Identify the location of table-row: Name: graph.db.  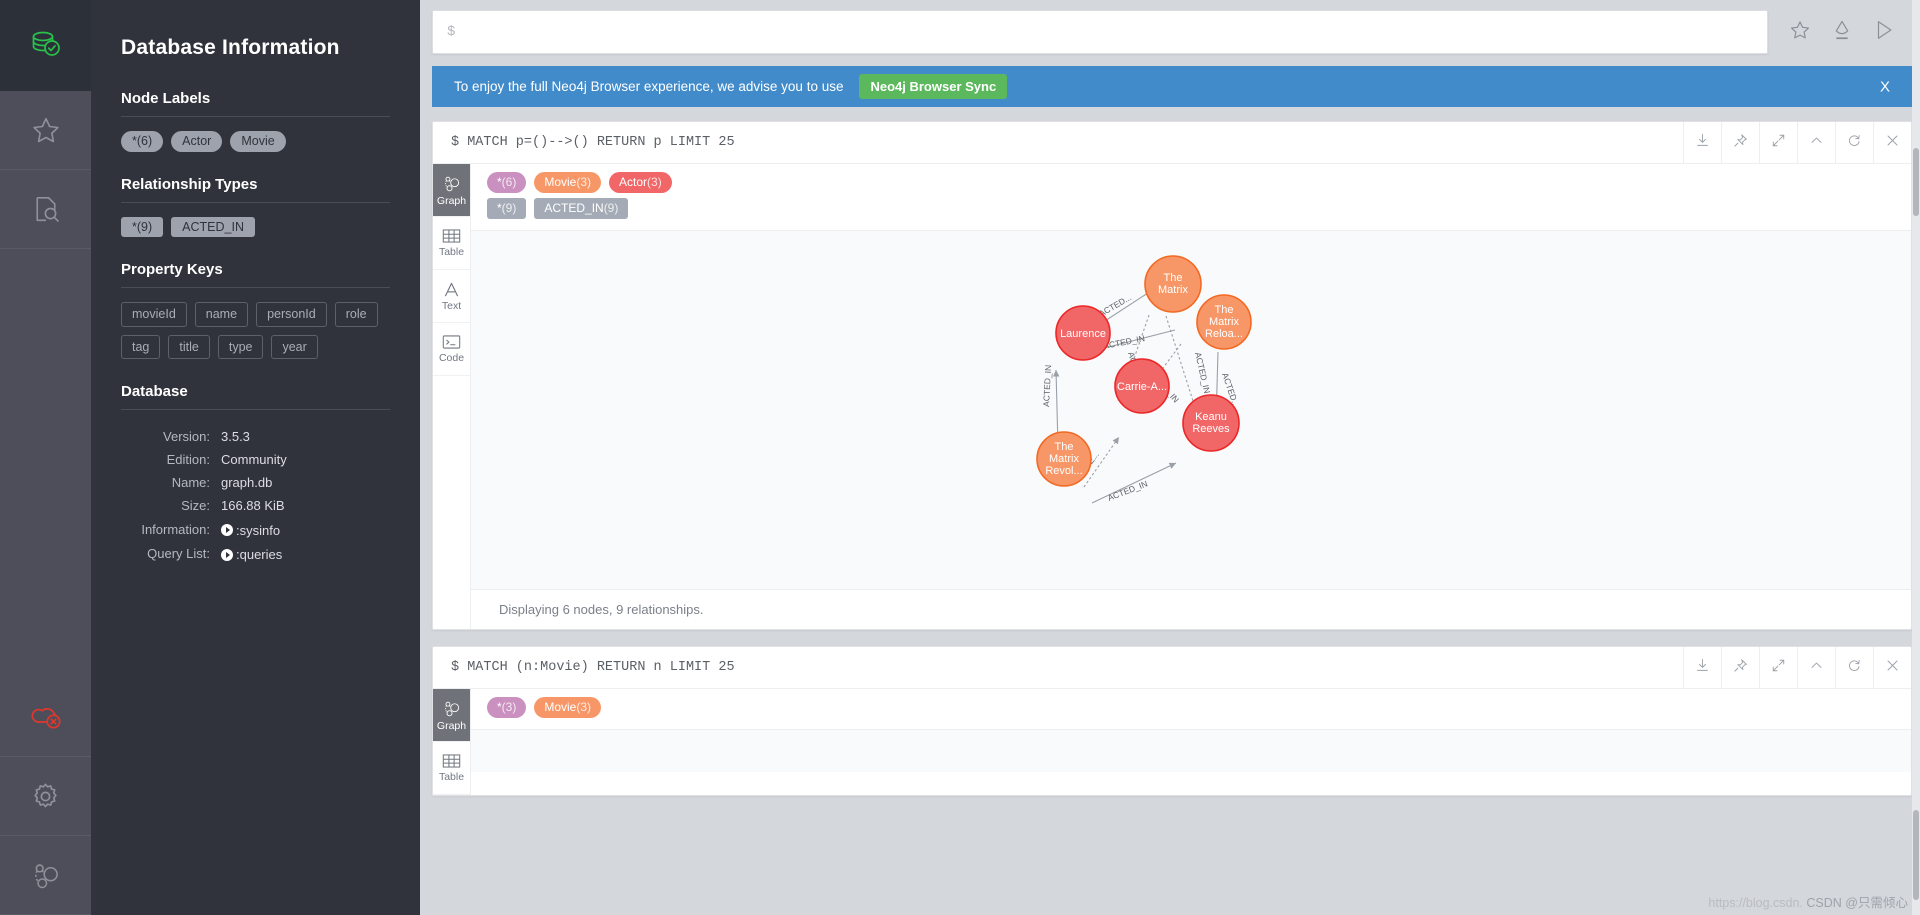
(255, 482).